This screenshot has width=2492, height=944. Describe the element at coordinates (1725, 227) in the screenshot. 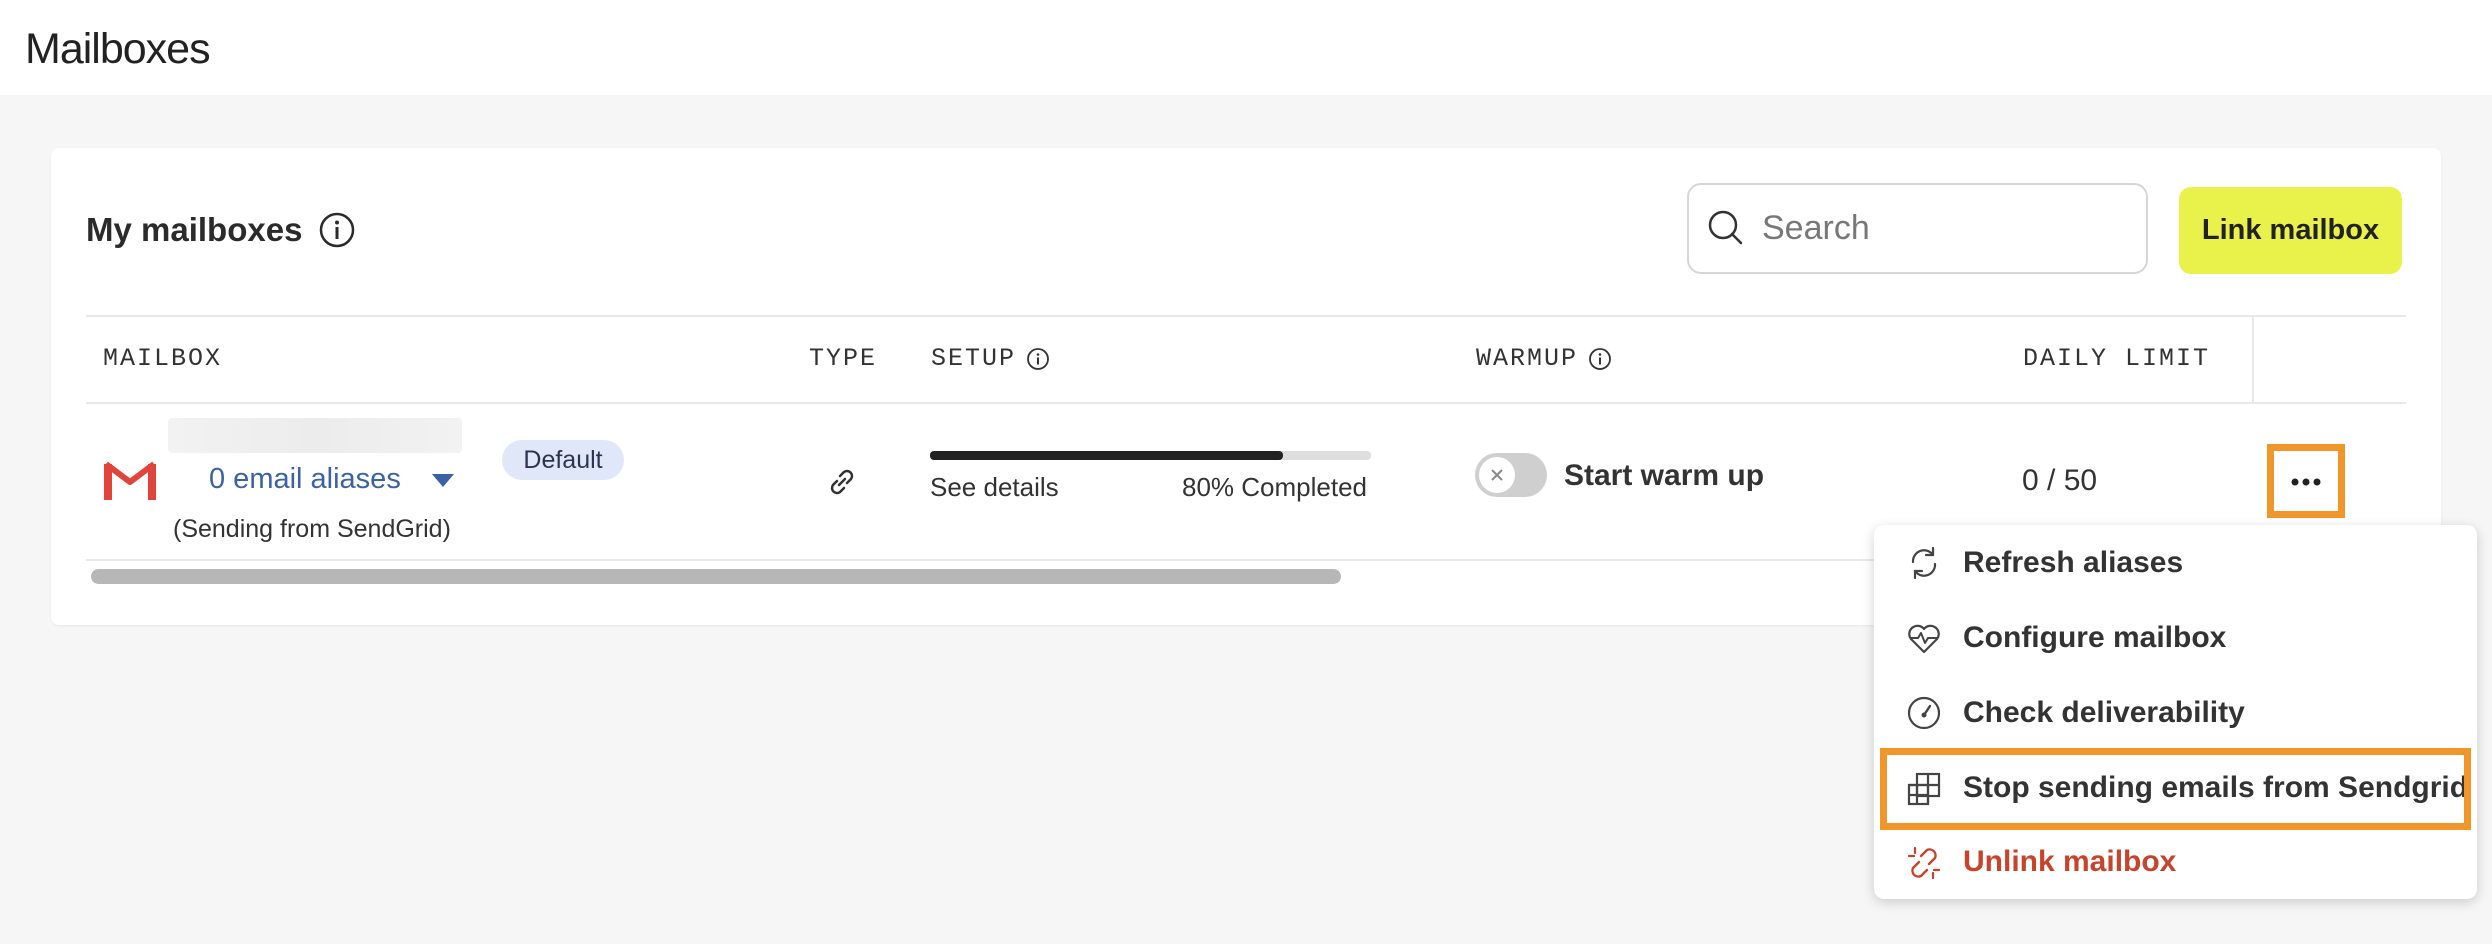

I see `search-icon` at that location.